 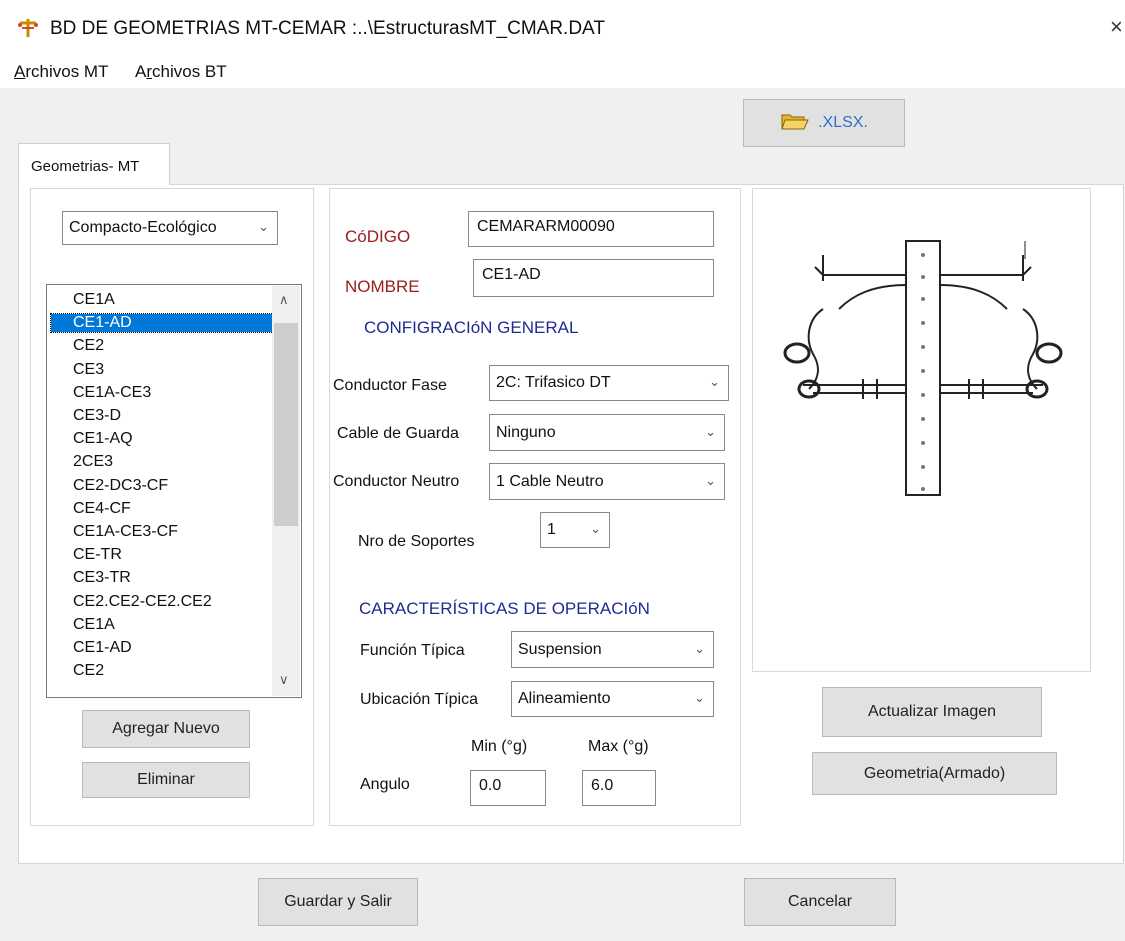 What do you see at coordinates (932, 712) in the screenshot?
I see `update-image-button: Actualizar Imagen` at bounding box center [932, 712].